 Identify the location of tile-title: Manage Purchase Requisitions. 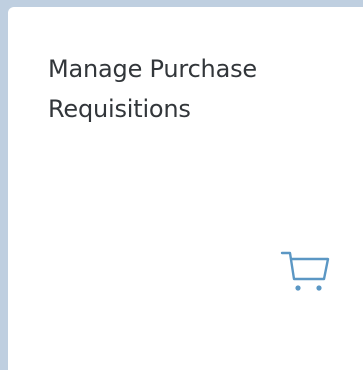
(152, 89).